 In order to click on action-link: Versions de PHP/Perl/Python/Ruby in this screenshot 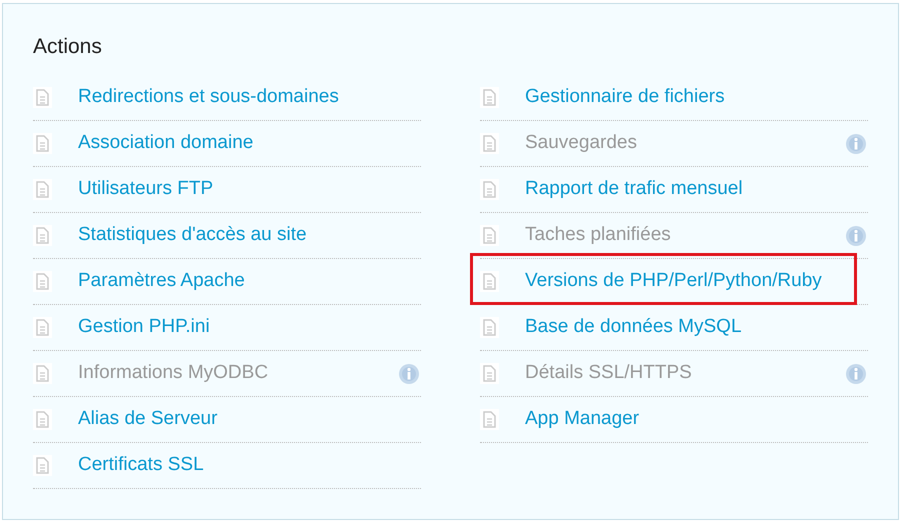, I will do `click(673, 281)`.